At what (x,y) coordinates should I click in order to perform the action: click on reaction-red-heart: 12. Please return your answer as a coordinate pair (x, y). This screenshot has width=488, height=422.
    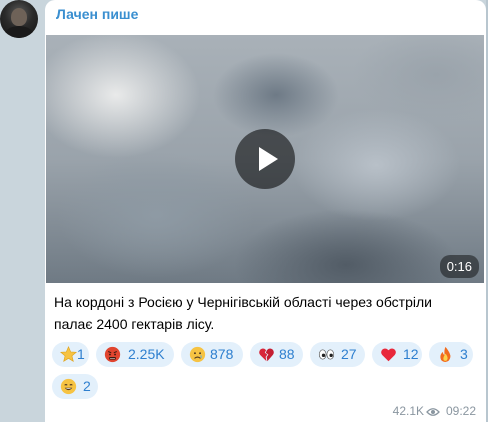
    Looking at the image, I should click on (397, 354).